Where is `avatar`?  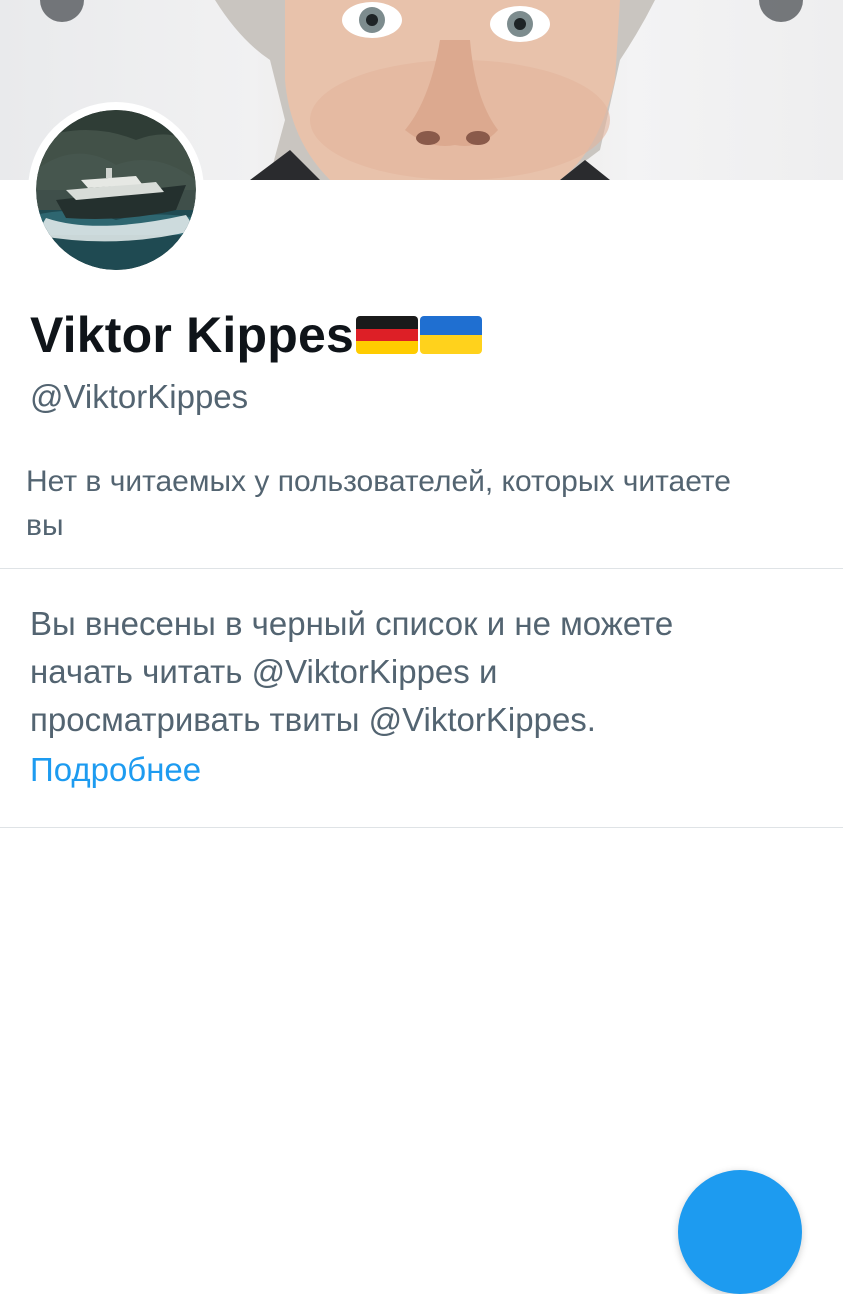 avatar is located at coordinates (116, 190).